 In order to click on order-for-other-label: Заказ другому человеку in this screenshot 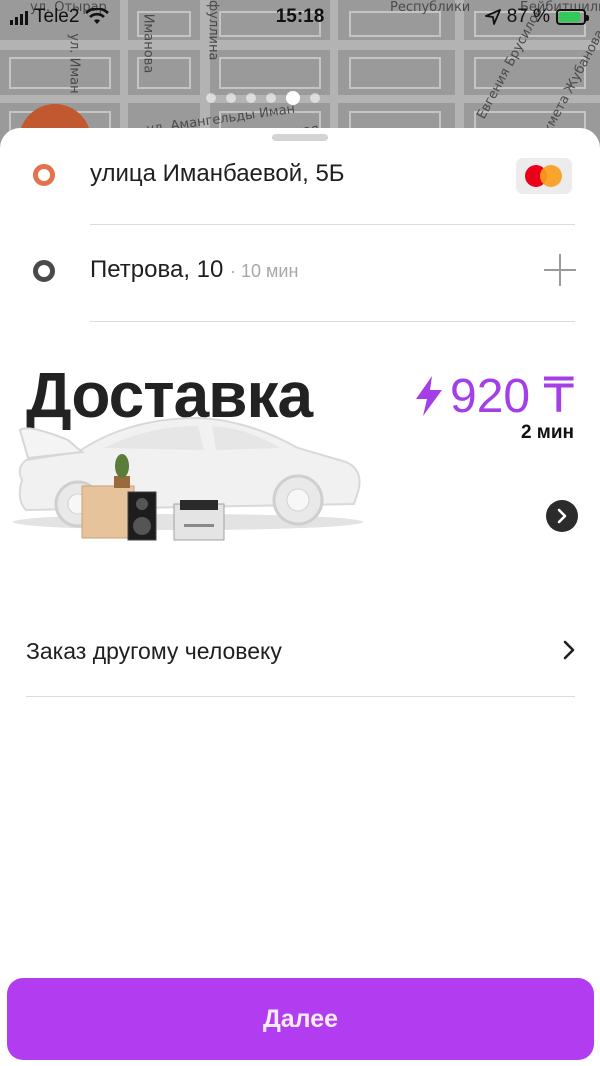, I will do `click(154, 651)`.